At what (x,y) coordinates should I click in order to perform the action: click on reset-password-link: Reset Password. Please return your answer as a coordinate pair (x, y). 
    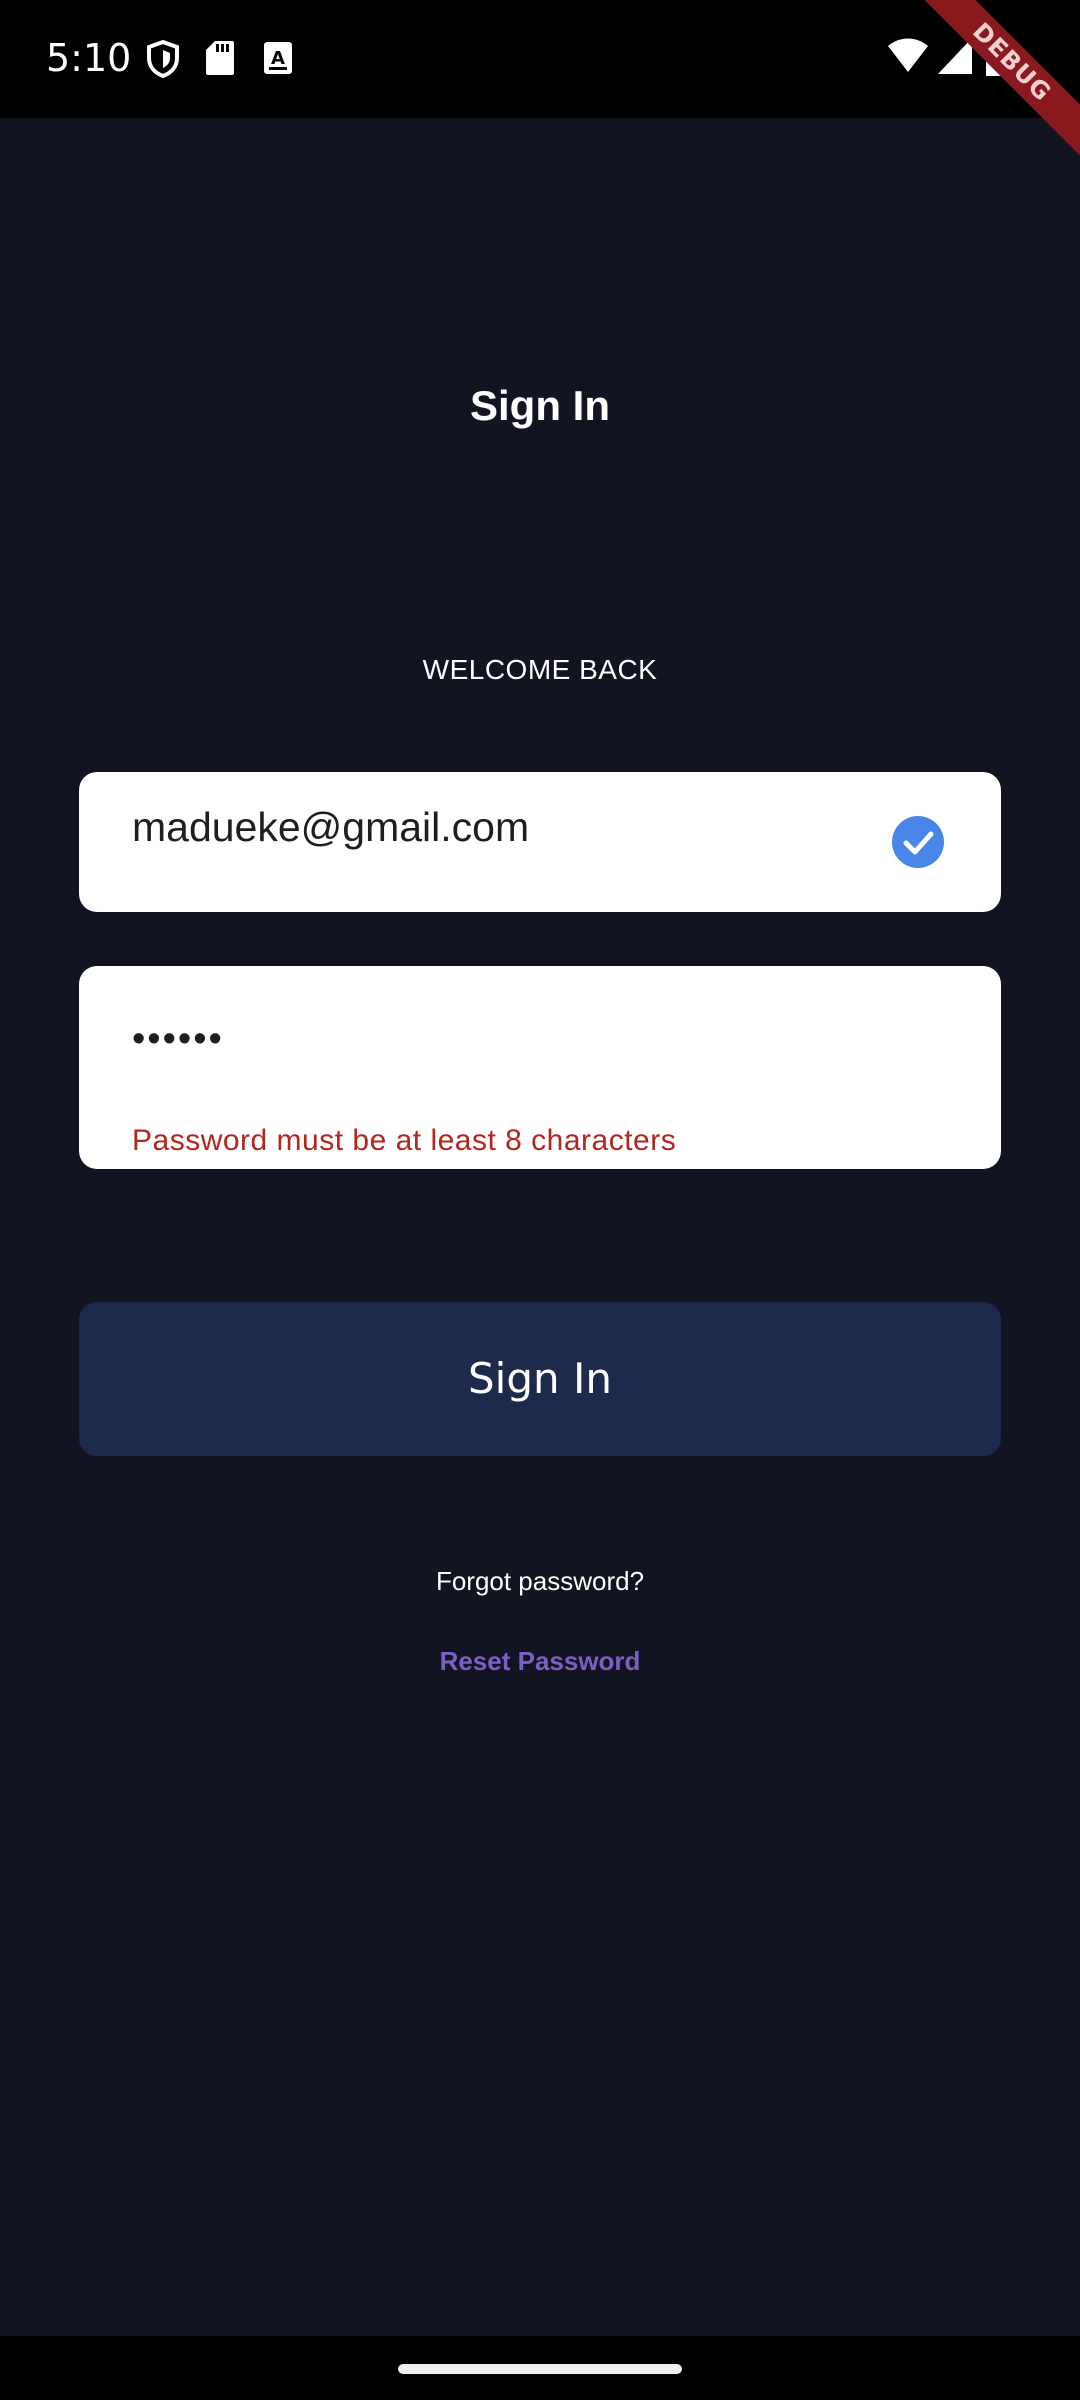
    Looking at the image, I should click on (540, 1661).